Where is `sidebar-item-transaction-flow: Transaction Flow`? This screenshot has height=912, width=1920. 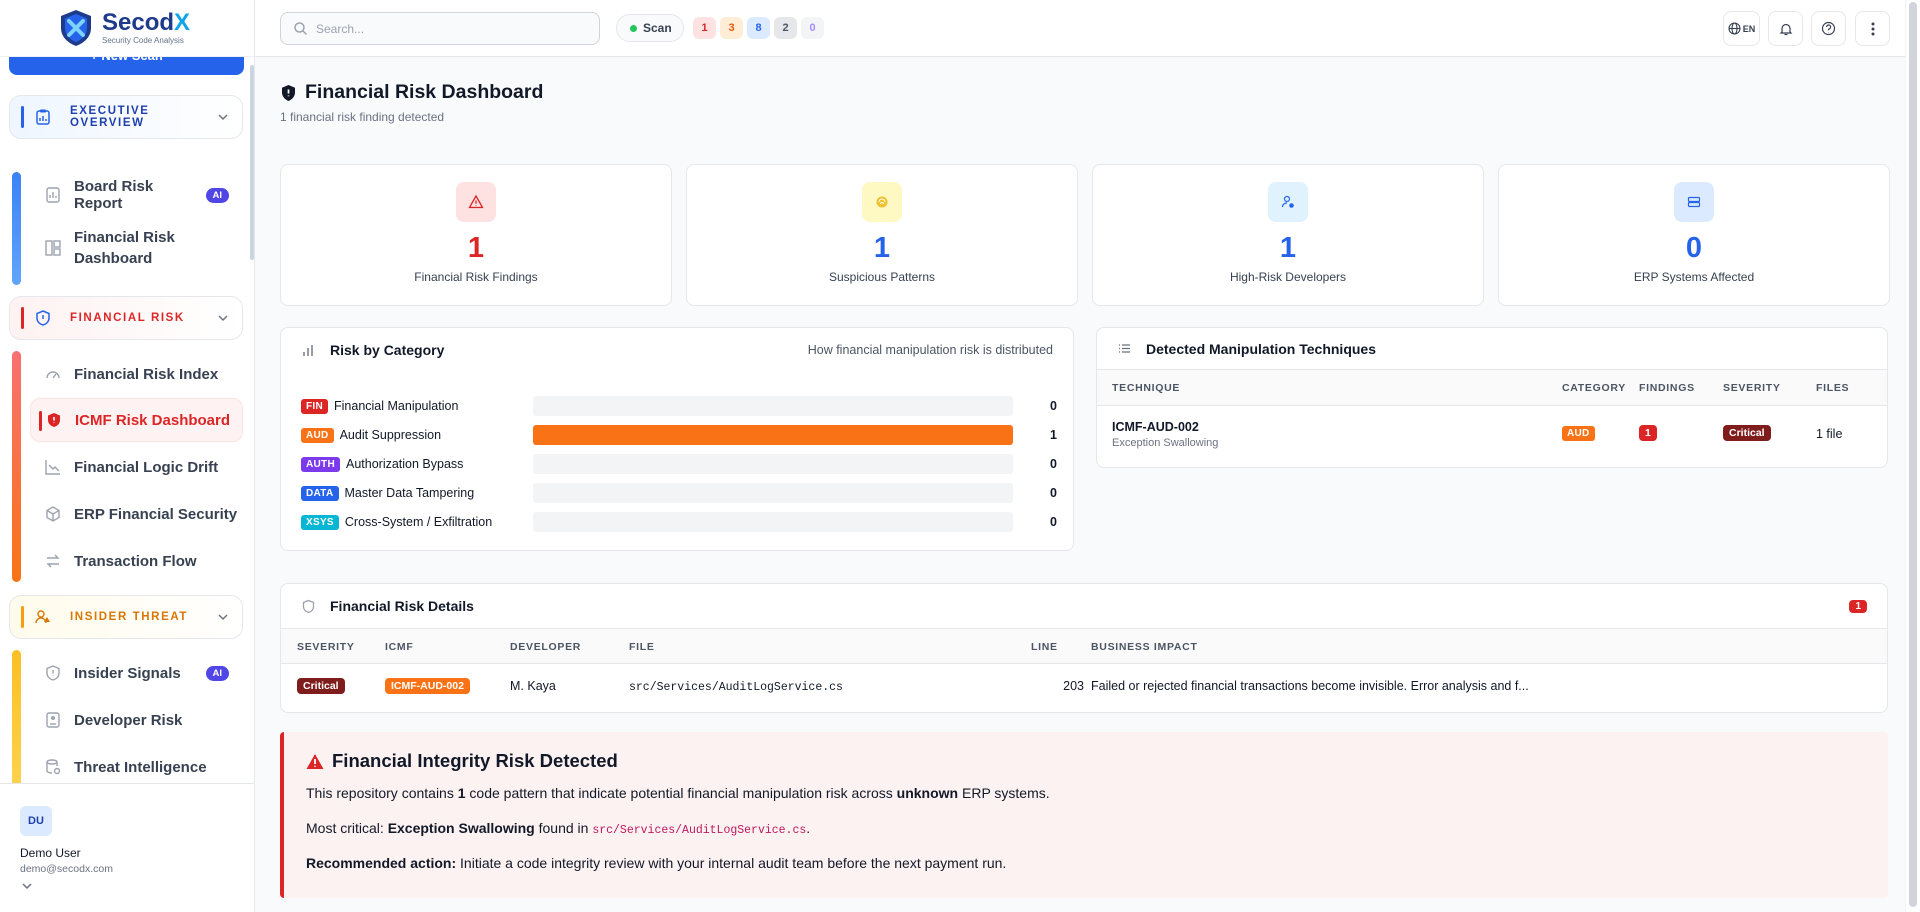
sidebar-item-transaction-flow: Transaction Flow is located at coordinates (136, 561).